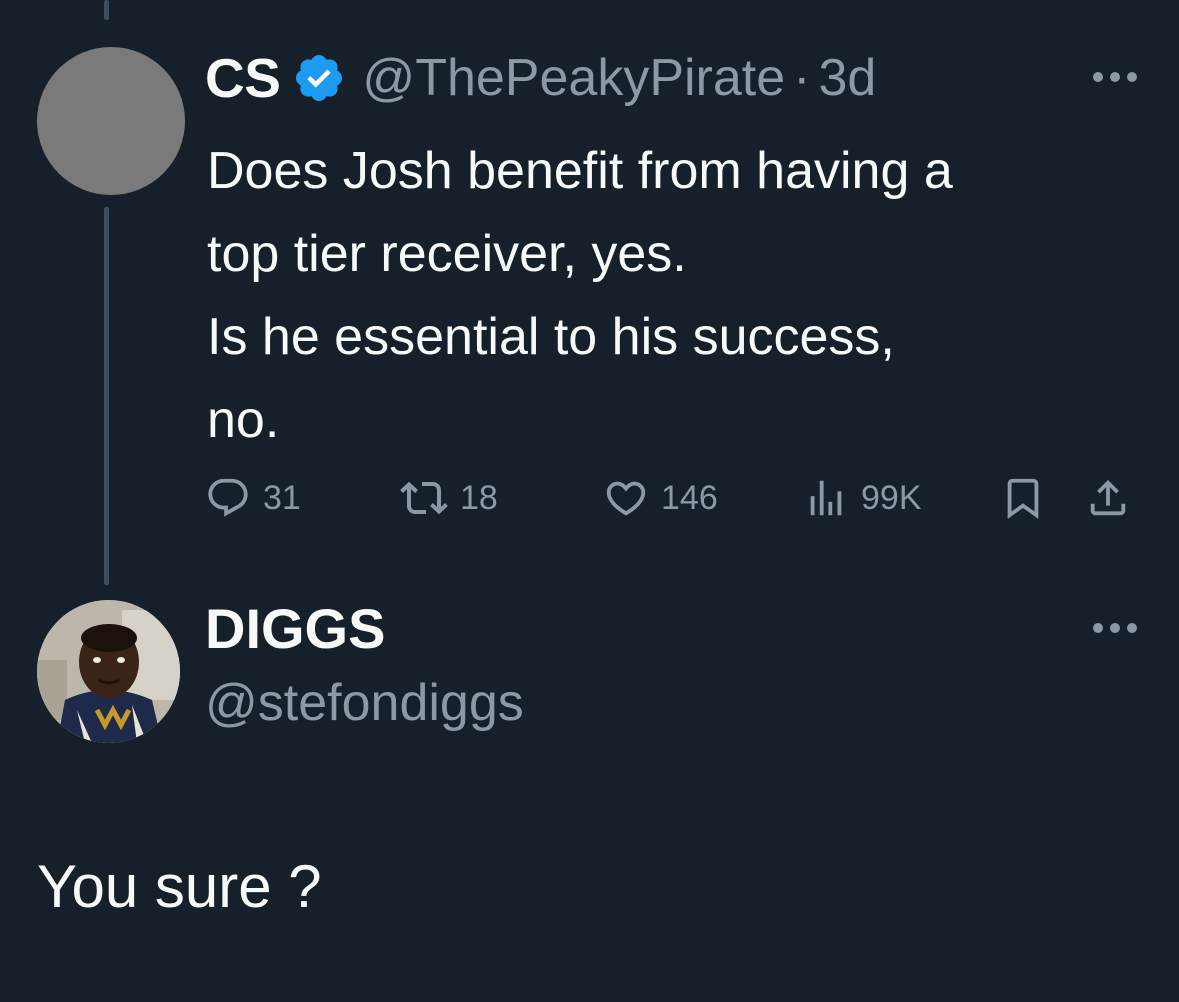 This screenshot has height=1002, width=1179. Describe the element at coordinates (826, 498) in the screenshot. I see `analytics-icon` at that location.